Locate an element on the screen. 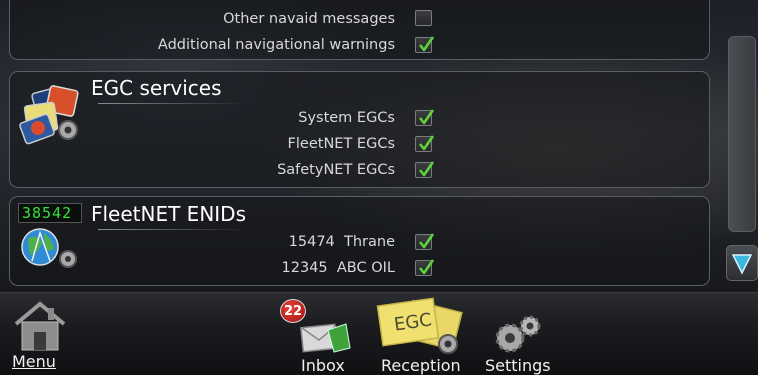 This screenshot has width=758, height=375. triangle-down-icon is located at coordinates (742, 264).